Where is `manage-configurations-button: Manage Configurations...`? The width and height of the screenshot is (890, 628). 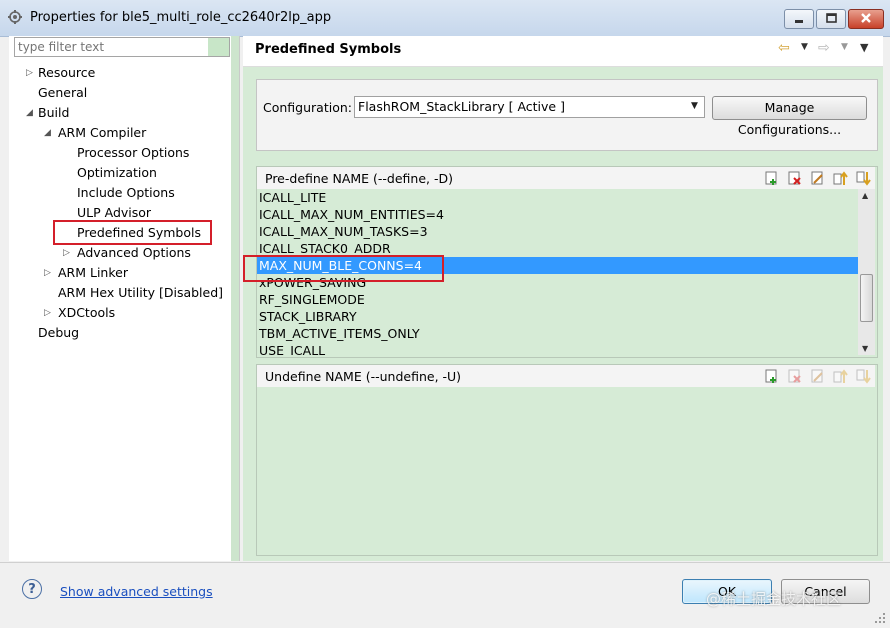 manage-configurations-button: Manage Configurations... is located at coordinates (789, 116).